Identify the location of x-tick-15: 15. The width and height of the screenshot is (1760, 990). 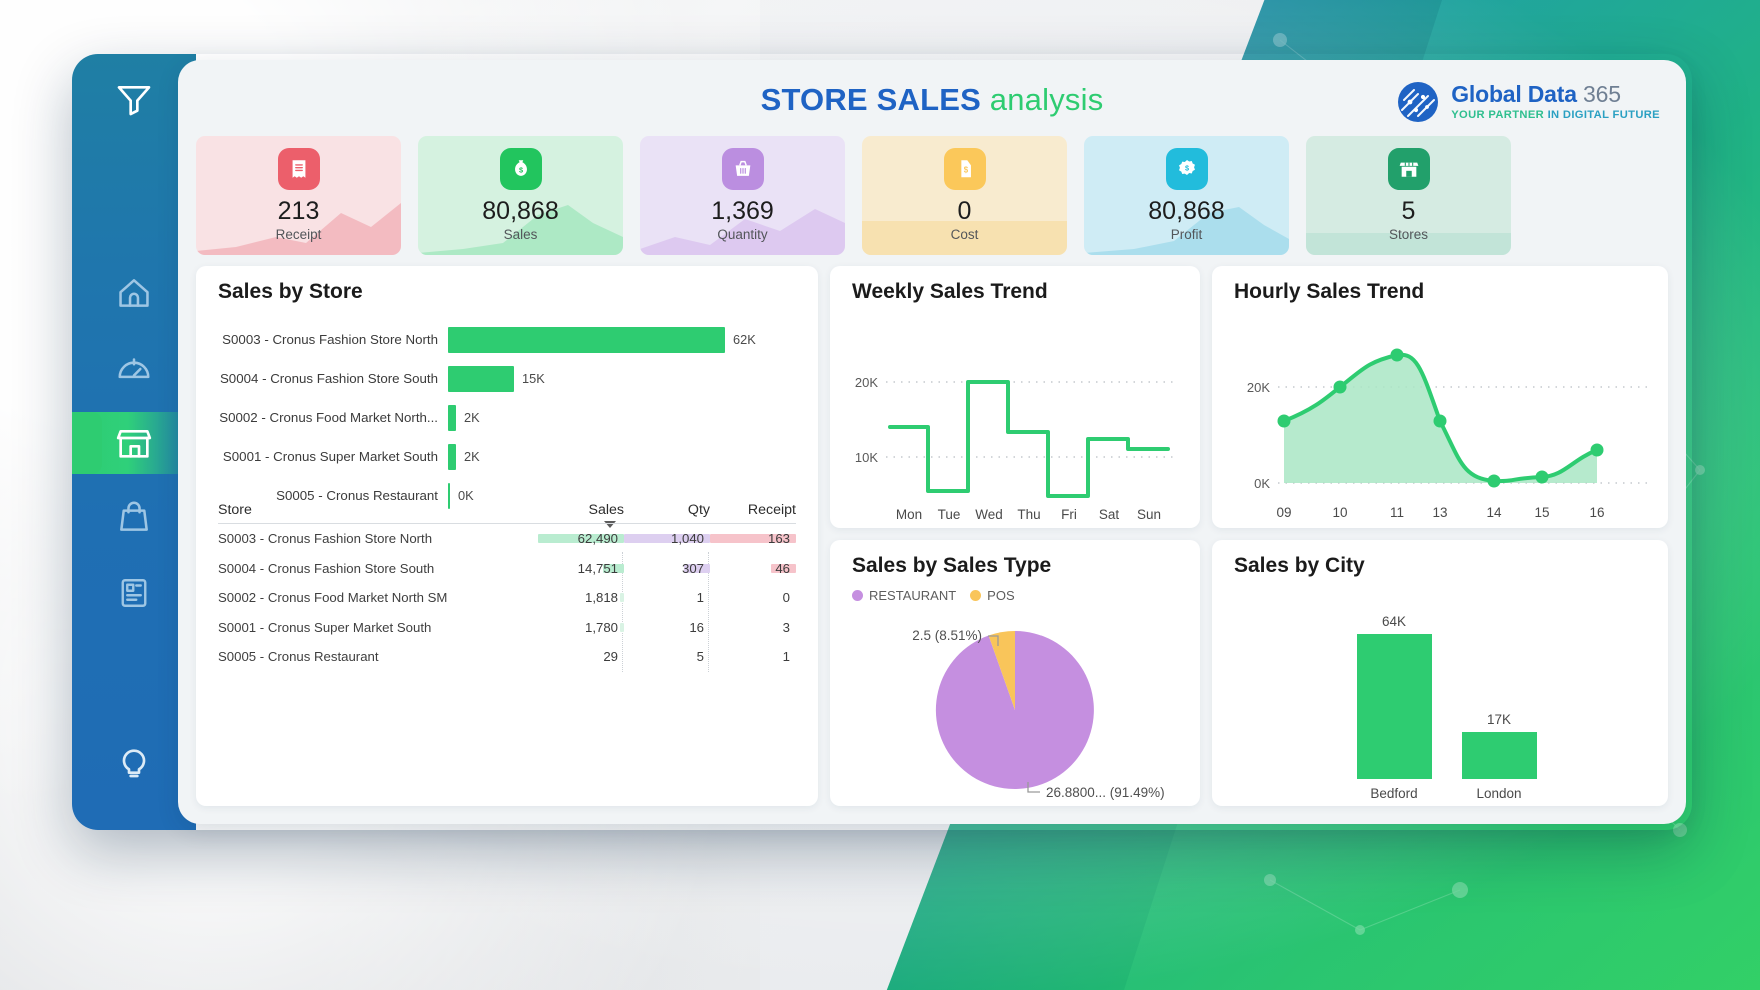
(1541, 512).